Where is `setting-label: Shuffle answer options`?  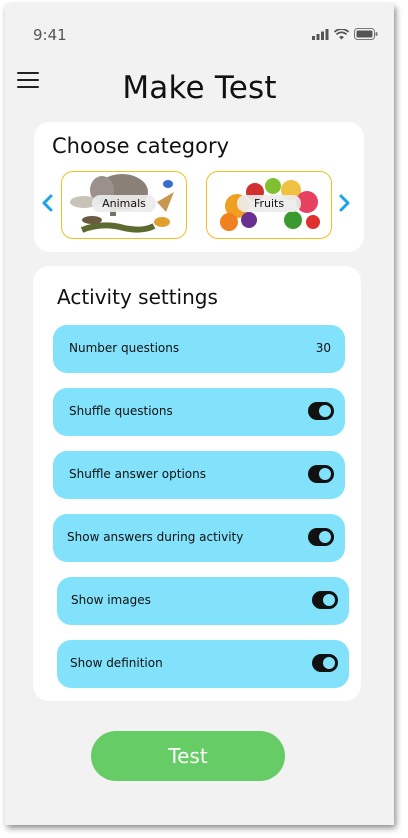 setting-label: Shuffle answer options is located at coordinates (137, 474).